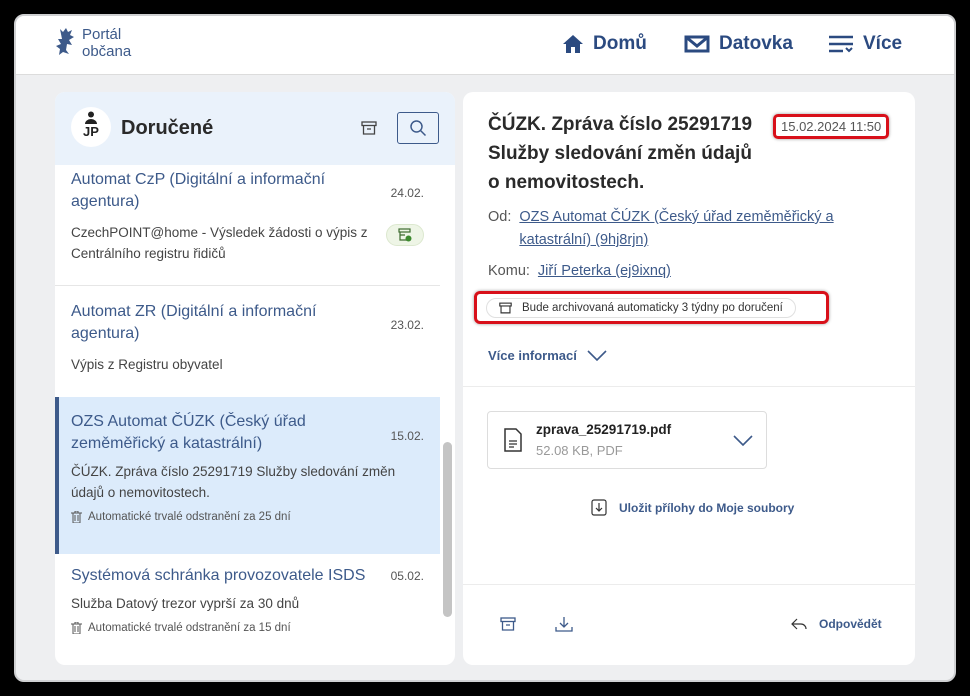  I want to click on item-sender: Systémová schránka provozovatele ISDS, so click(218, 575).